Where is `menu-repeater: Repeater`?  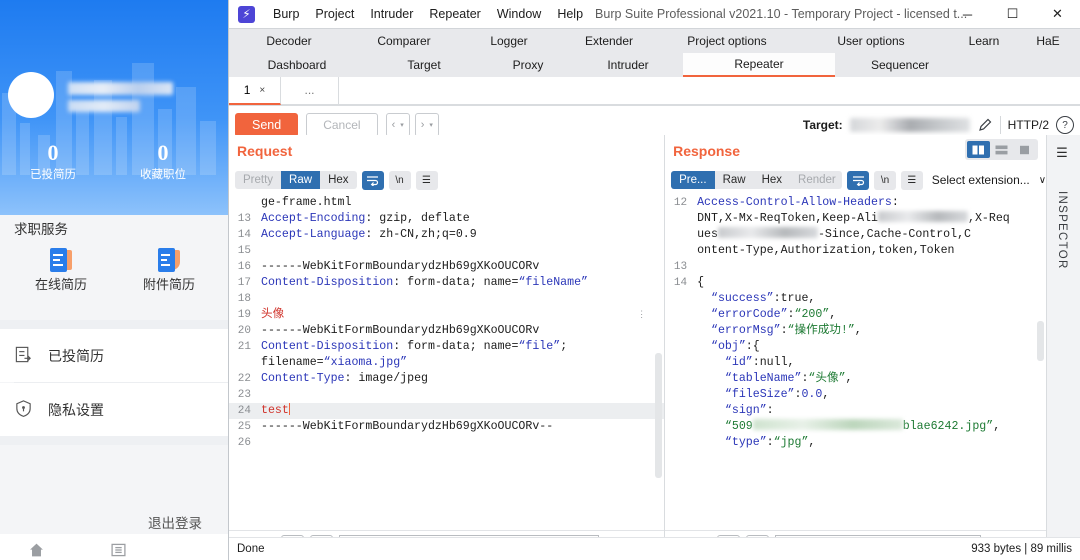
menu-repeater: Repeater is located at coordinates (454, 14).